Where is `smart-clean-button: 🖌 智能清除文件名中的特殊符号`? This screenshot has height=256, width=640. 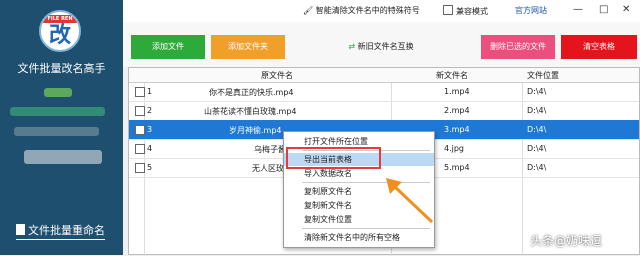 smart-clean-button: 🖌 智能清除文件名中的特殊符号 is located at coordinates (361, 10).